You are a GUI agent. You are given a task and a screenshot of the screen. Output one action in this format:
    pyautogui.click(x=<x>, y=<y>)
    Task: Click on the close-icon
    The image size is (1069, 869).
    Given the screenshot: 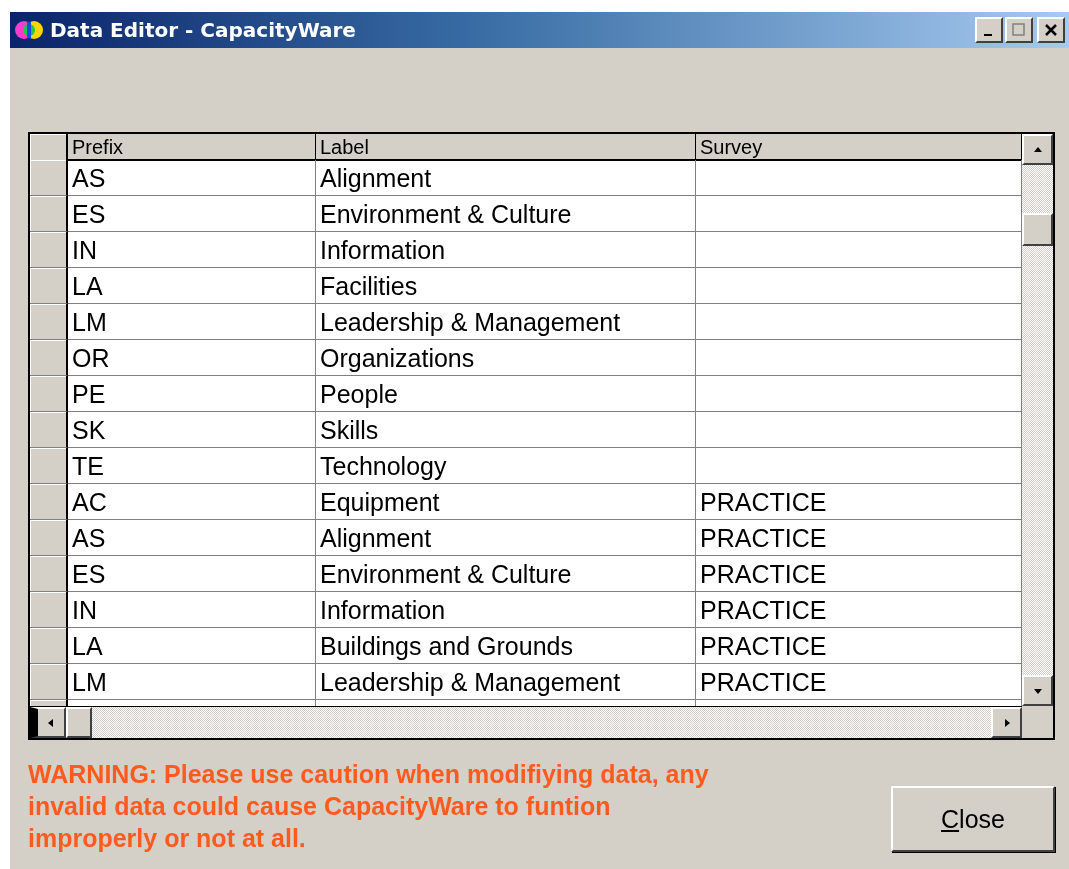 What is the action you would take?
    pyautogui.click(x=1051, y=30)
    